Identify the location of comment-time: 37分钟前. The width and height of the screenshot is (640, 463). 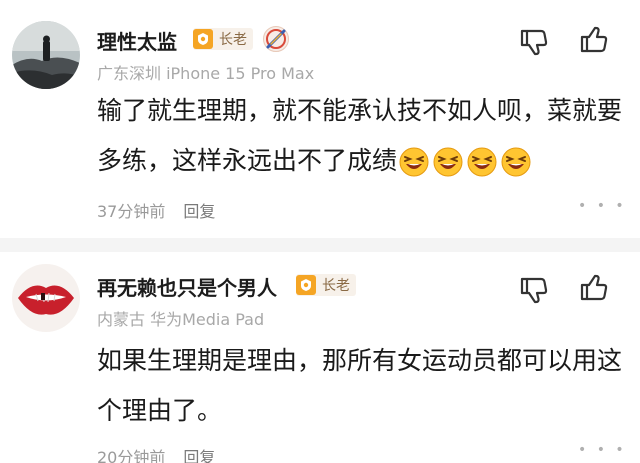
(131, 211).